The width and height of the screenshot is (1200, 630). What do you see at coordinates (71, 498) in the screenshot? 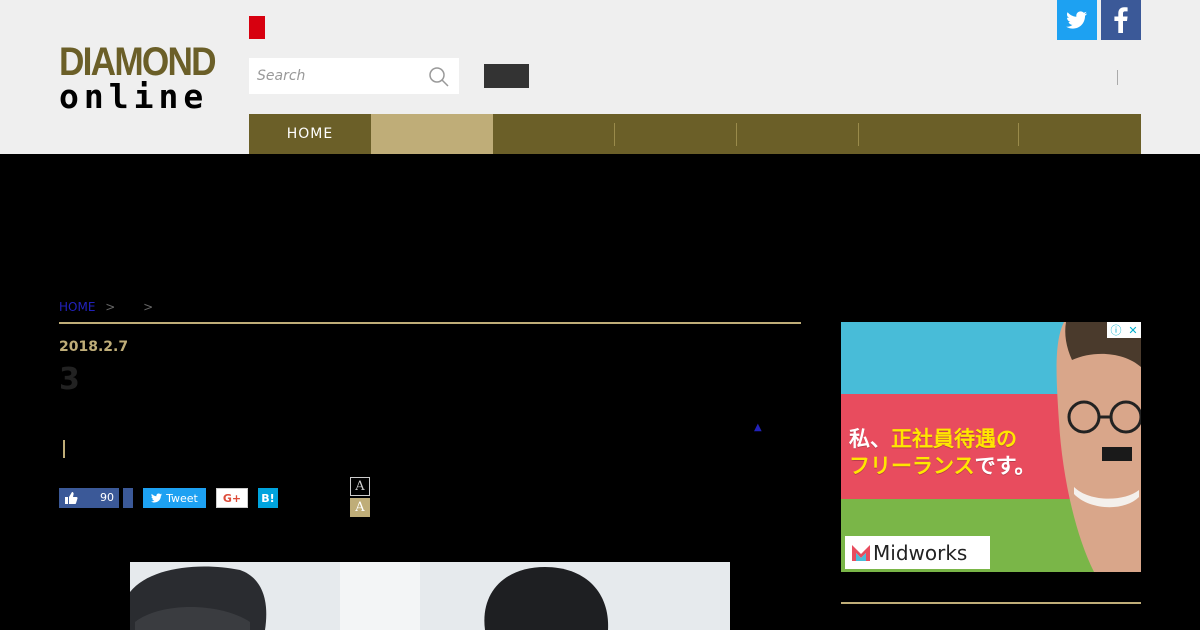
I see `thumbs-up-icon` at bounding box center [71, 498].